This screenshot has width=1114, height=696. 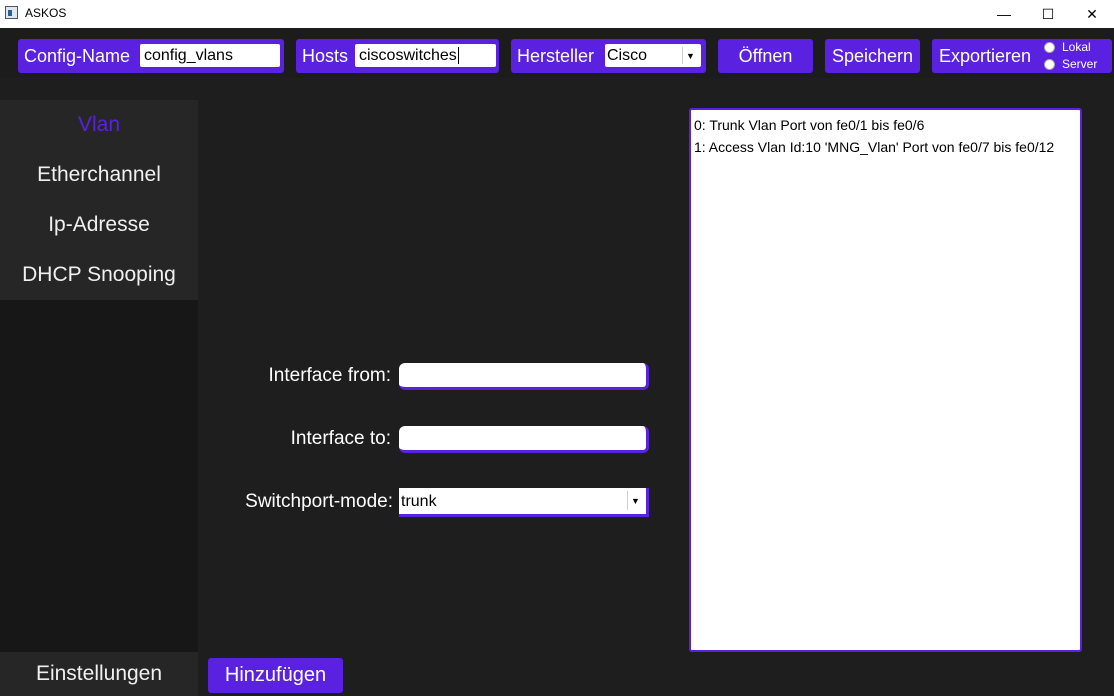 I want to click on sidebar-item-dhcp-snooping: DHCP Snooping, so click(x=99, y=275).